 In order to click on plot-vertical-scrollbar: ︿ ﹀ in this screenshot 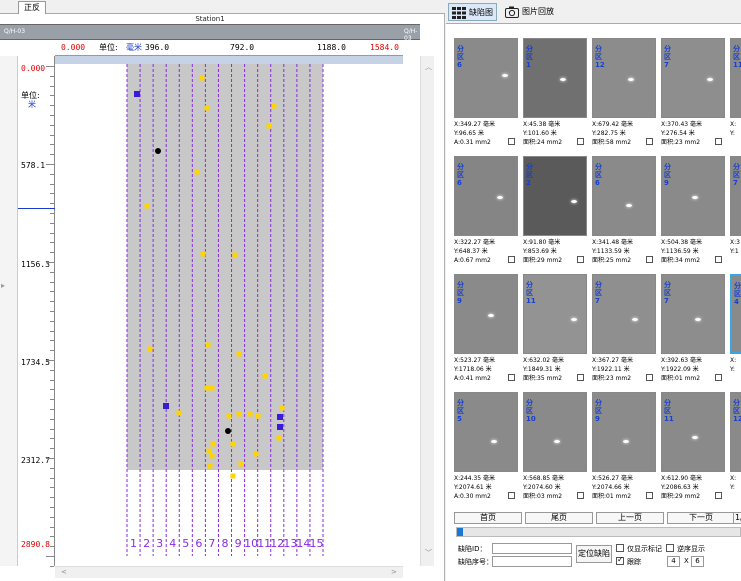, I will do `click(427, 311)`.